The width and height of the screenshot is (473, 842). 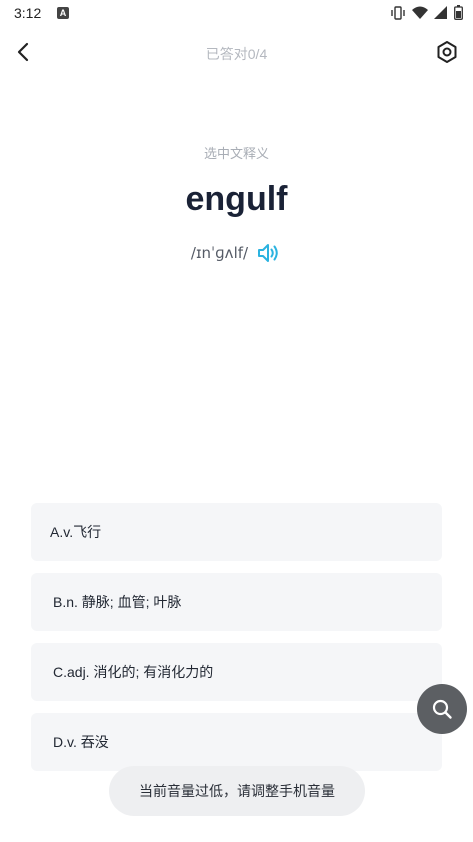 What do you see at coordinates (398, 12) in the screenshot?
I see `vibrate-icon` at bounding box center [398, 12].